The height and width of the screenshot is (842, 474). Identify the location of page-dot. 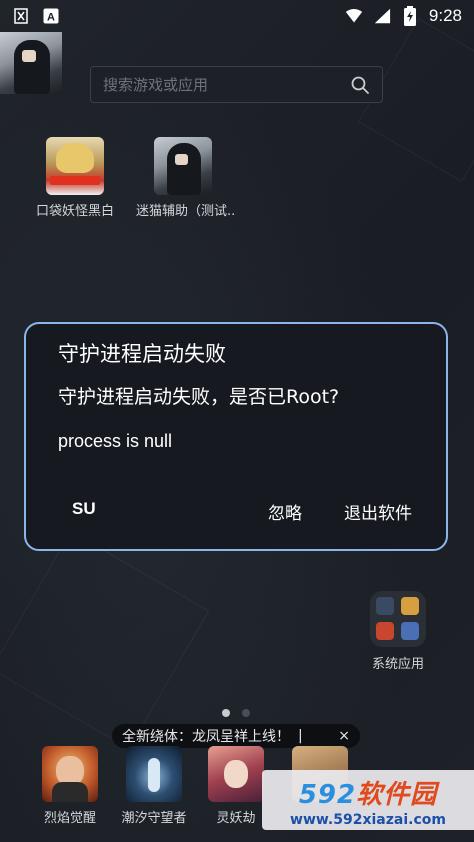
(246, 713).